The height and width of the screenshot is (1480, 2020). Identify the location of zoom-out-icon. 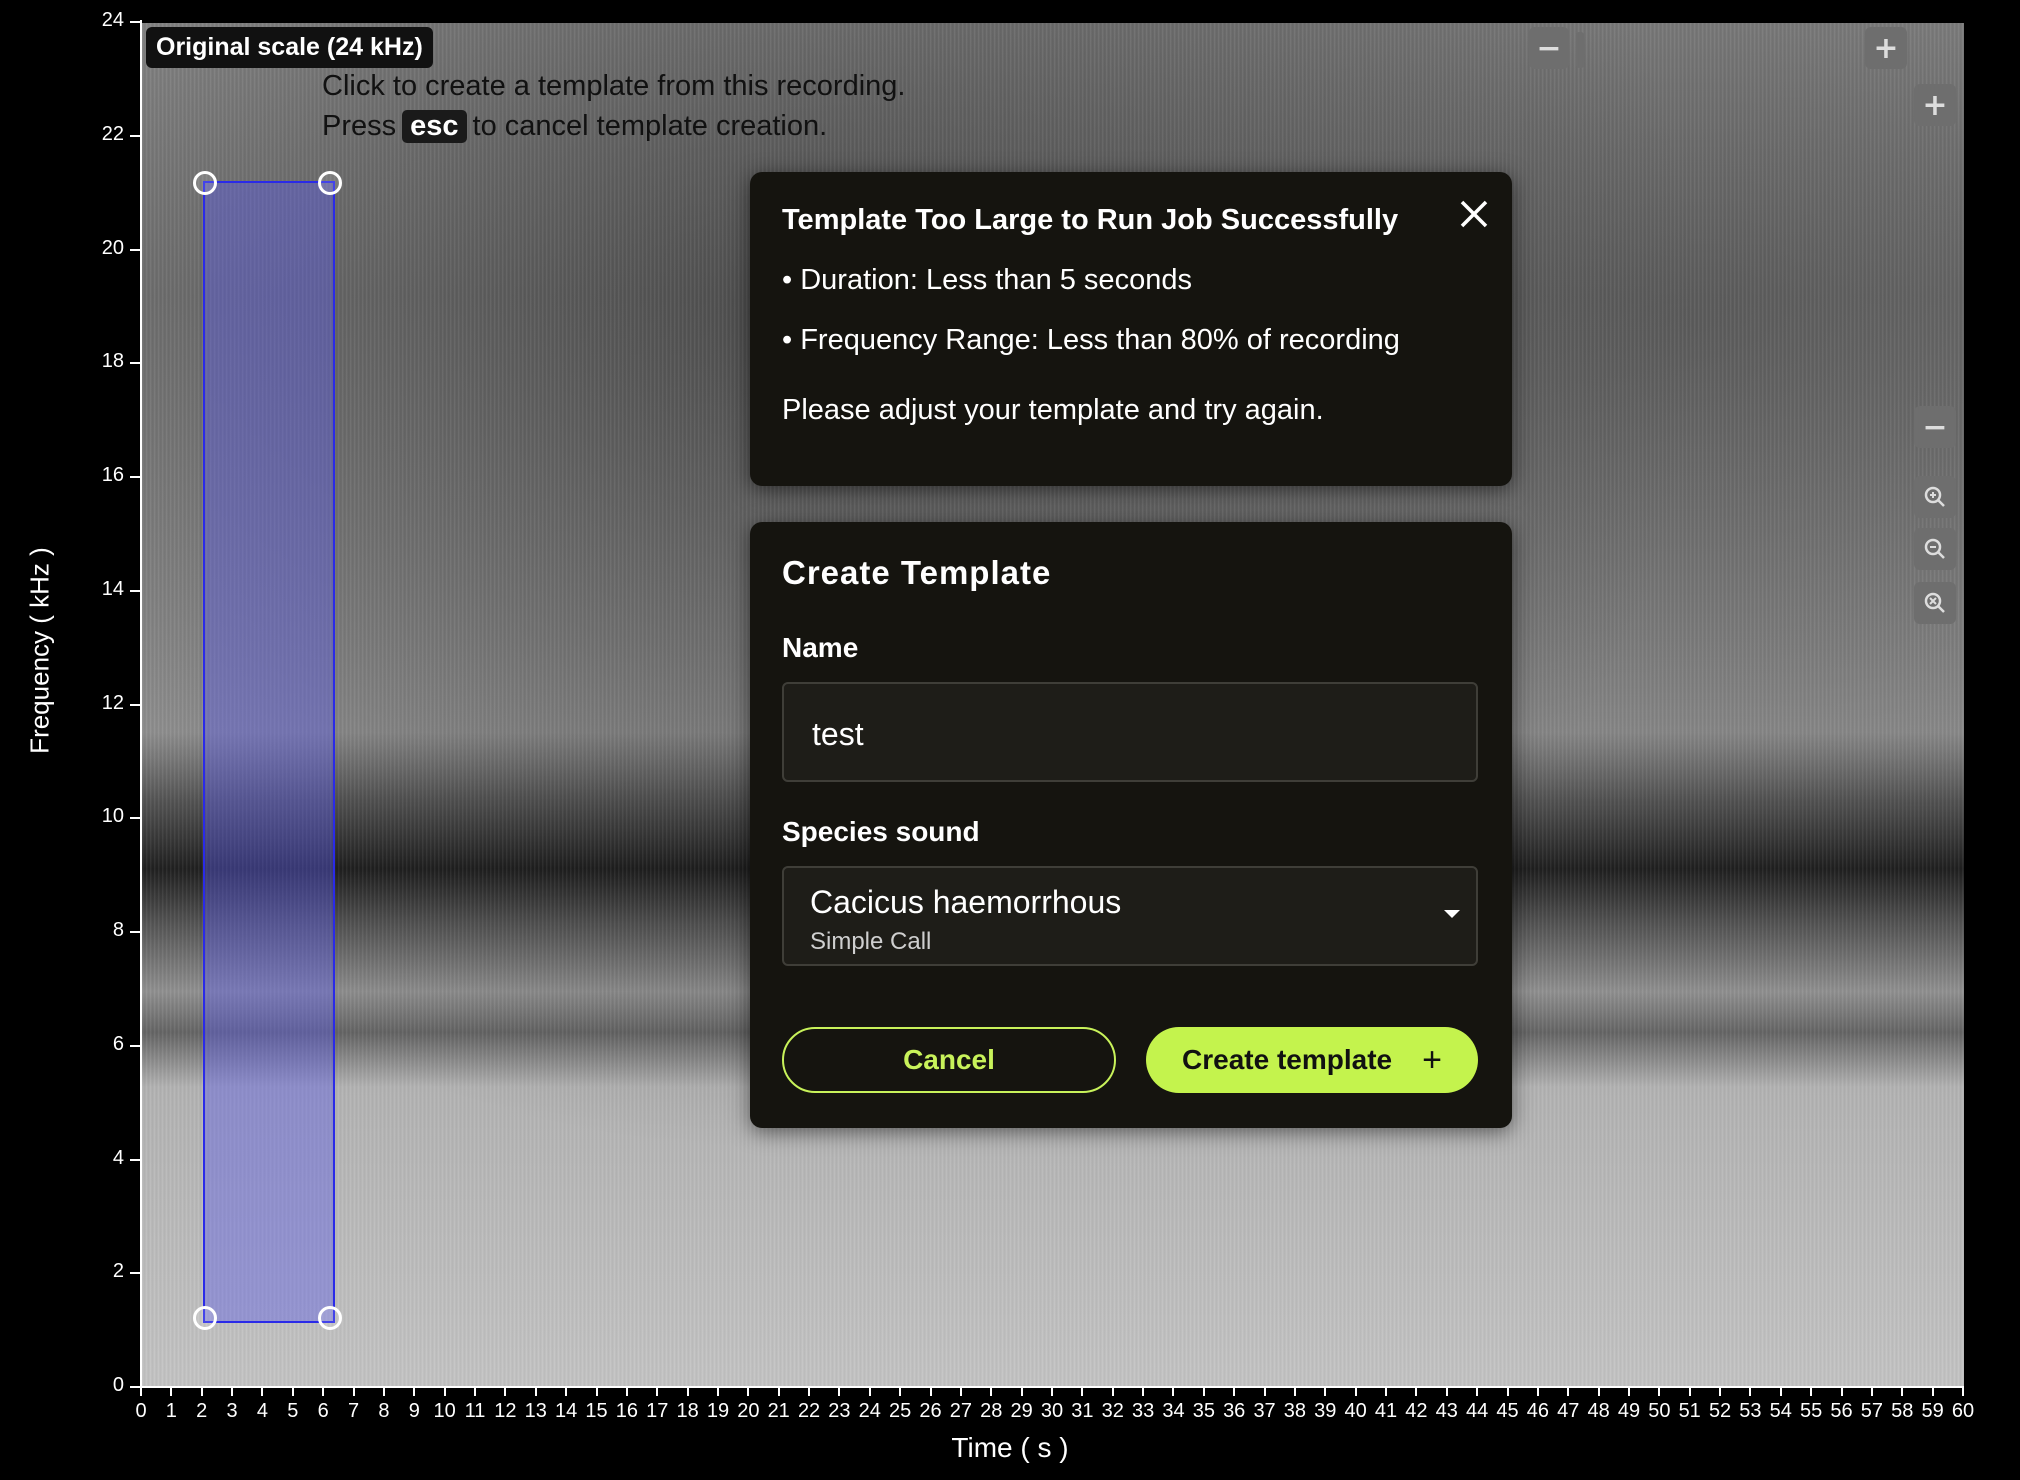
(1935, 549).